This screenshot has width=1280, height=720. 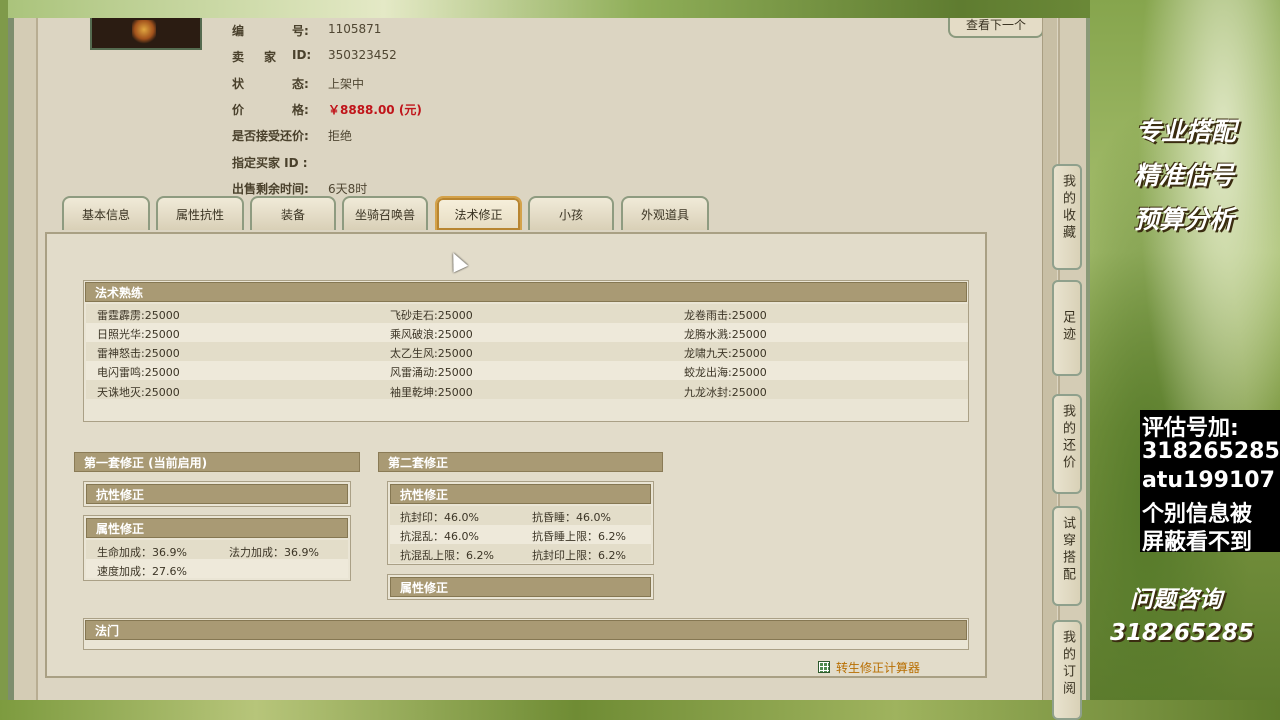 What do you see at coordinates (1067, 438) in the screenshot?
I see `side-menu-label: 我的还价` at bounding box center [1067, 438].